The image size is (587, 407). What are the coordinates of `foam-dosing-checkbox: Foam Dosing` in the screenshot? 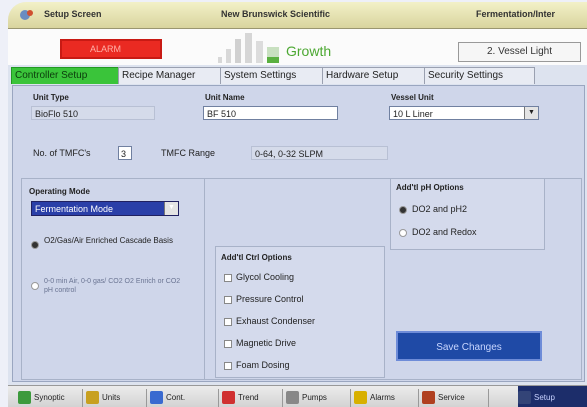 It's located at (257, 365).